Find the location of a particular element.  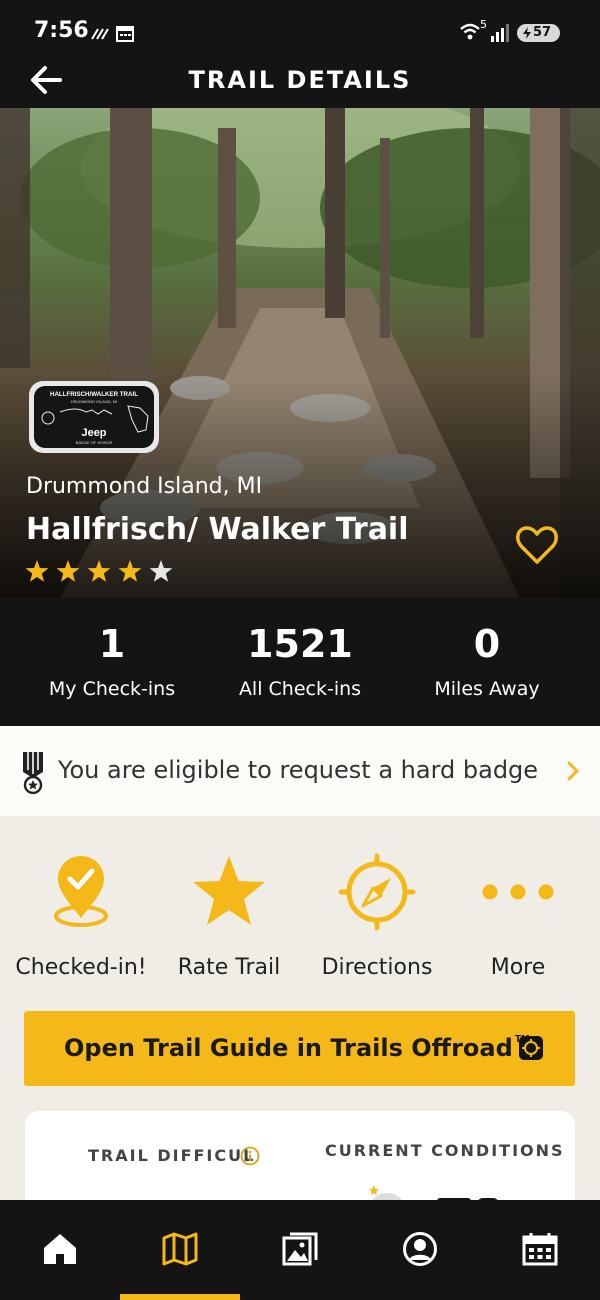

status-bar: 7:56 5 57 is located at coordinates (300, 30).